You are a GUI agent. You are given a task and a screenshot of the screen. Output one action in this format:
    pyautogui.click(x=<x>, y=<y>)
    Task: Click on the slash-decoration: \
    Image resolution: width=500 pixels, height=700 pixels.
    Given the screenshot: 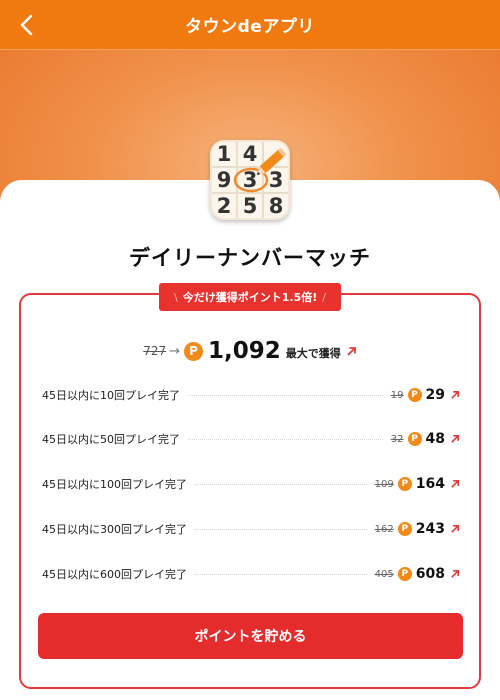 What is the action you would take?
    pyautogui.click(x=176, y=297)
    